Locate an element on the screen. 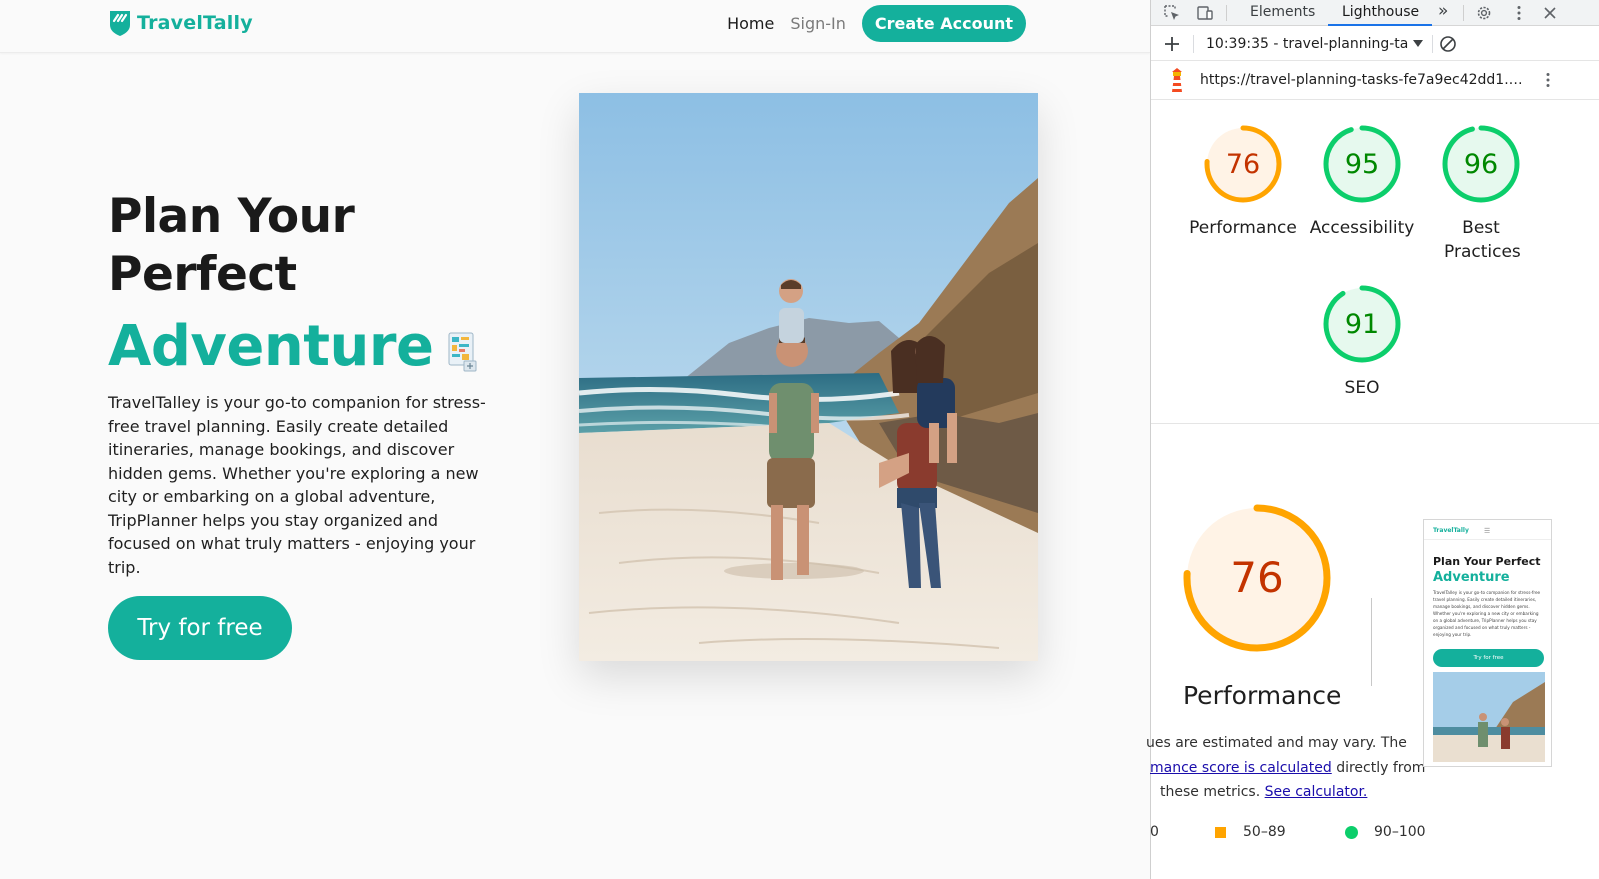 This screenshot has width=1599, height=879. explanation-line2: mance score is calculated directly from is located at coordinates (1287, 768).